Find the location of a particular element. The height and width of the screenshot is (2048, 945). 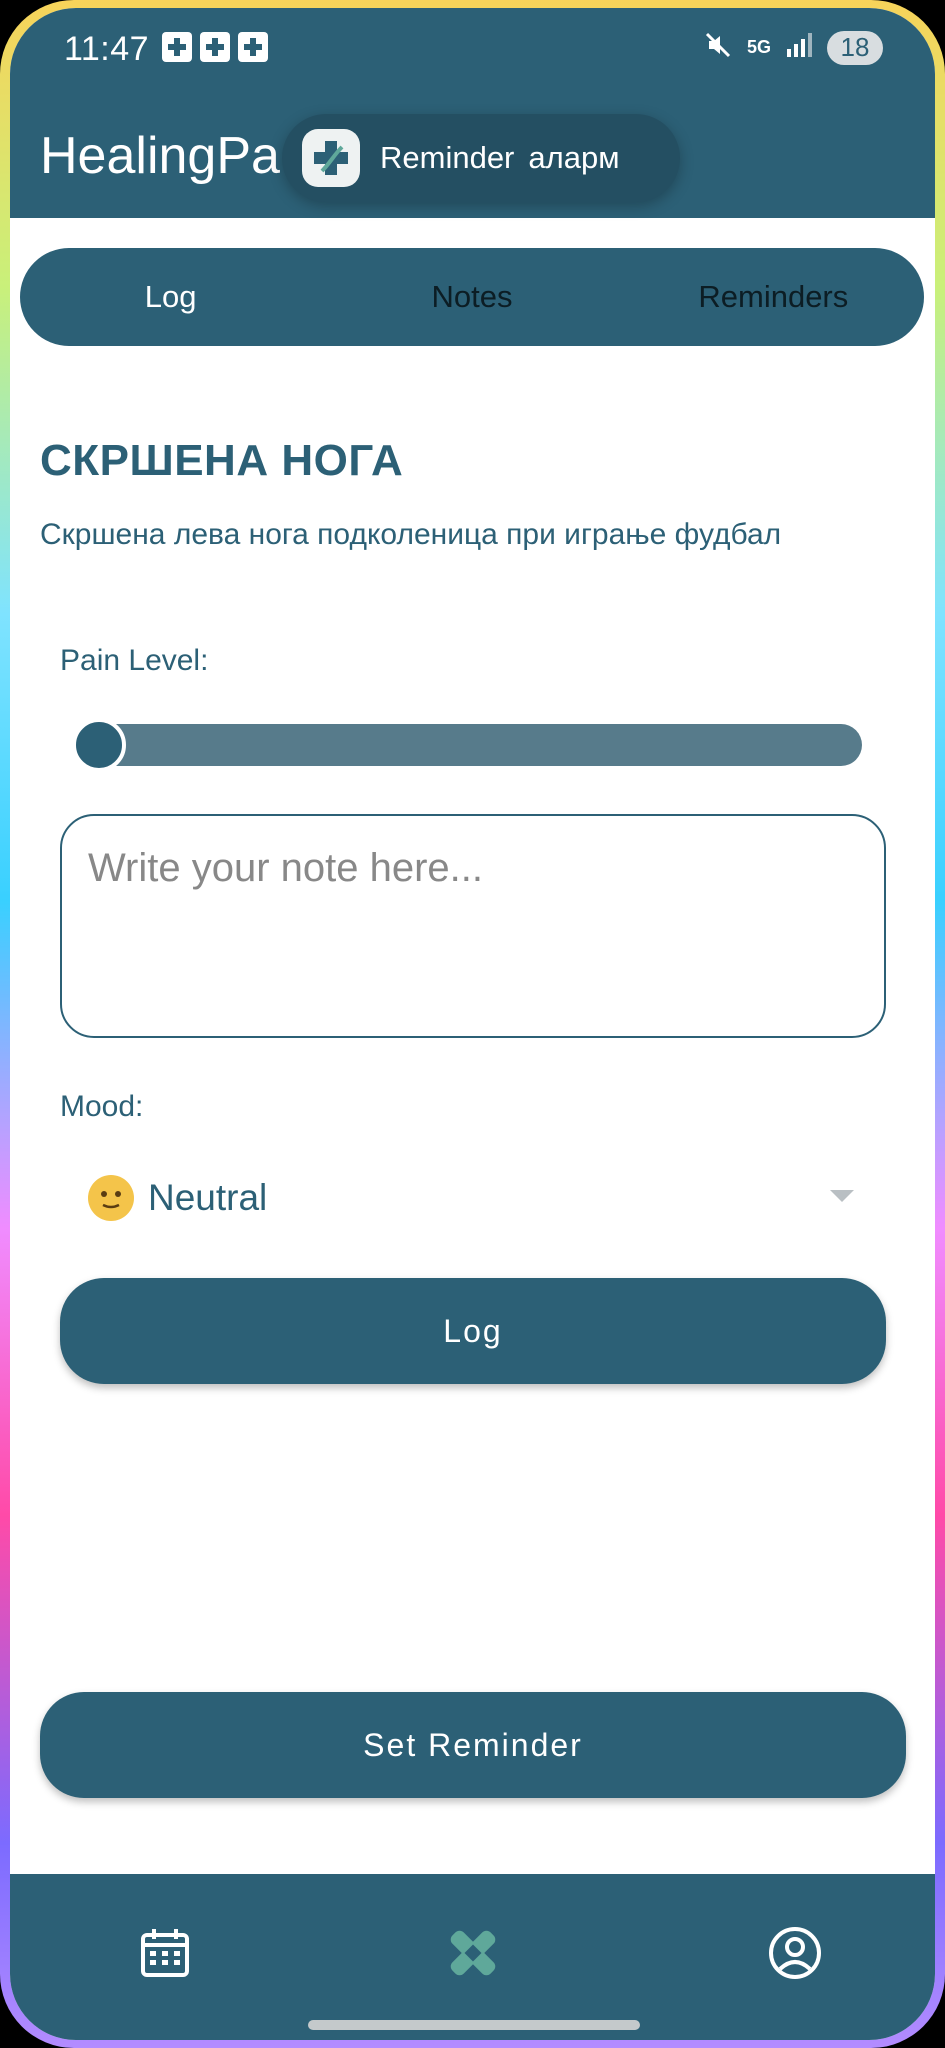

toast-title: Reminder is located at coordinates (447, 157).